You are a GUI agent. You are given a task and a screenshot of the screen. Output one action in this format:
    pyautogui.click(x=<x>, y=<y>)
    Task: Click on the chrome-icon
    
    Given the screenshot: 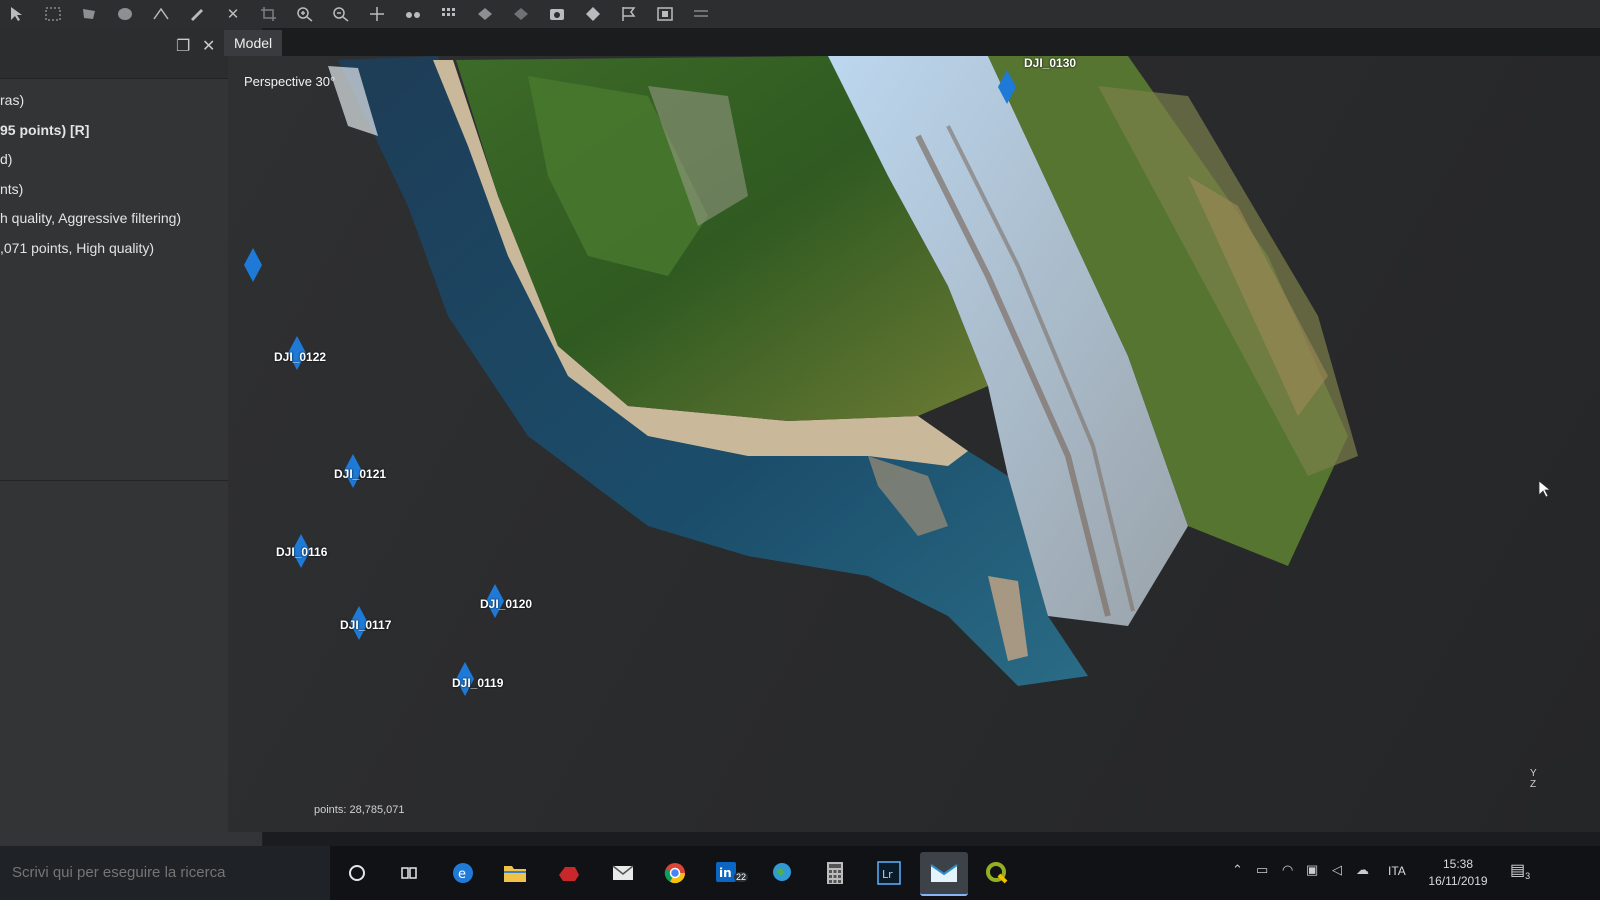 What is the action you would take?
    pyautogui.click(x=675, y=873)
    